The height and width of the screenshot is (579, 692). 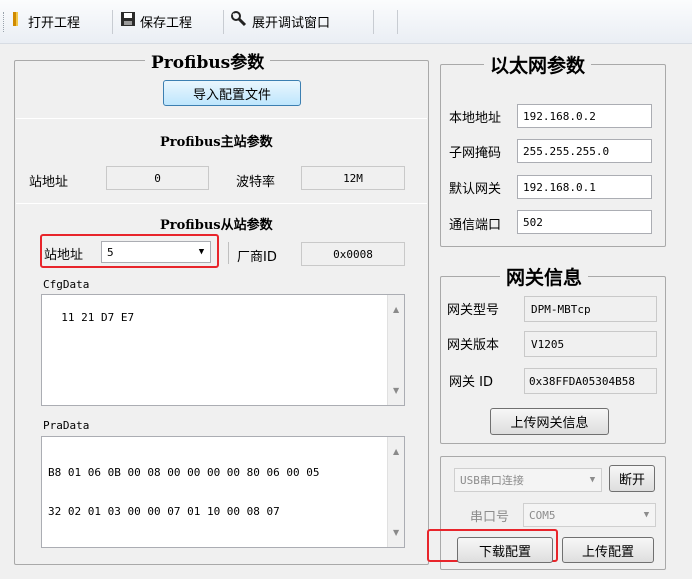 What do you see at coordinates (590, 309) in the screenshot?
I see `gateway-model-field: DPM-MBTcp` at bounding box center [590, 309].